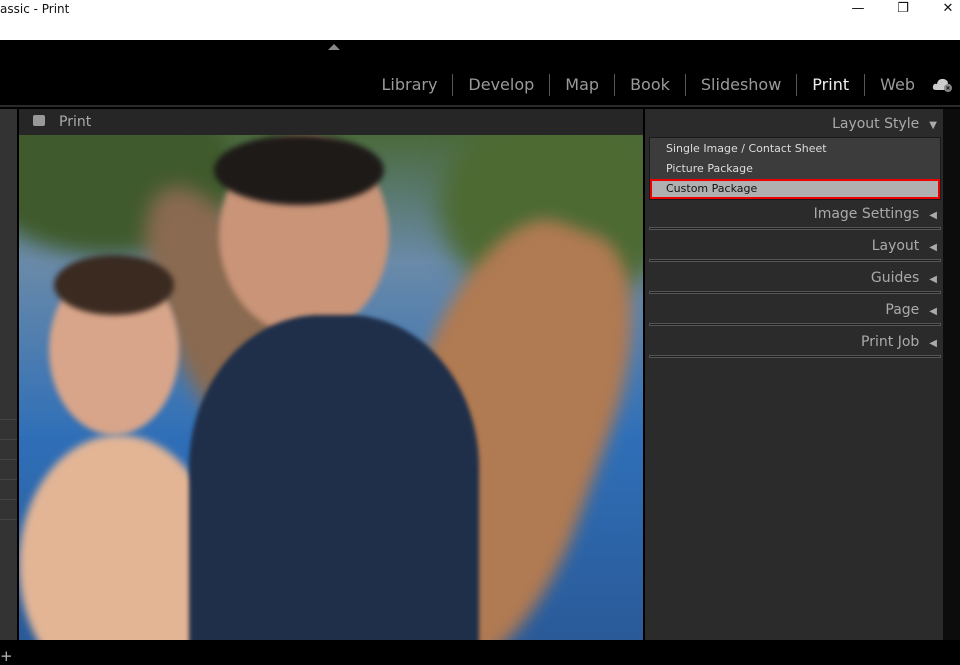 This screenshot has height=665, width=960. What do you see at coordinates (897, 85) in the screenshot?
I see `module-web: Web` at bounding box center [897, 85].